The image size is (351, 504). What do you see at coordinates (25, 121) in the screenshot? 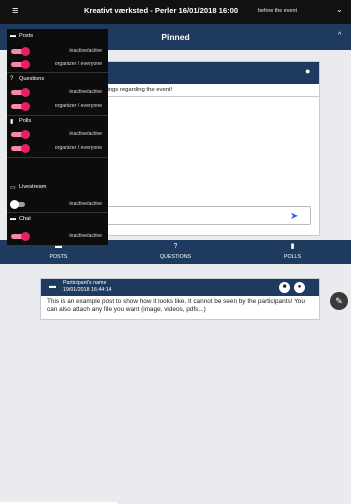
I see `menu-section-label: Polls` at bounding box center [25, 121].